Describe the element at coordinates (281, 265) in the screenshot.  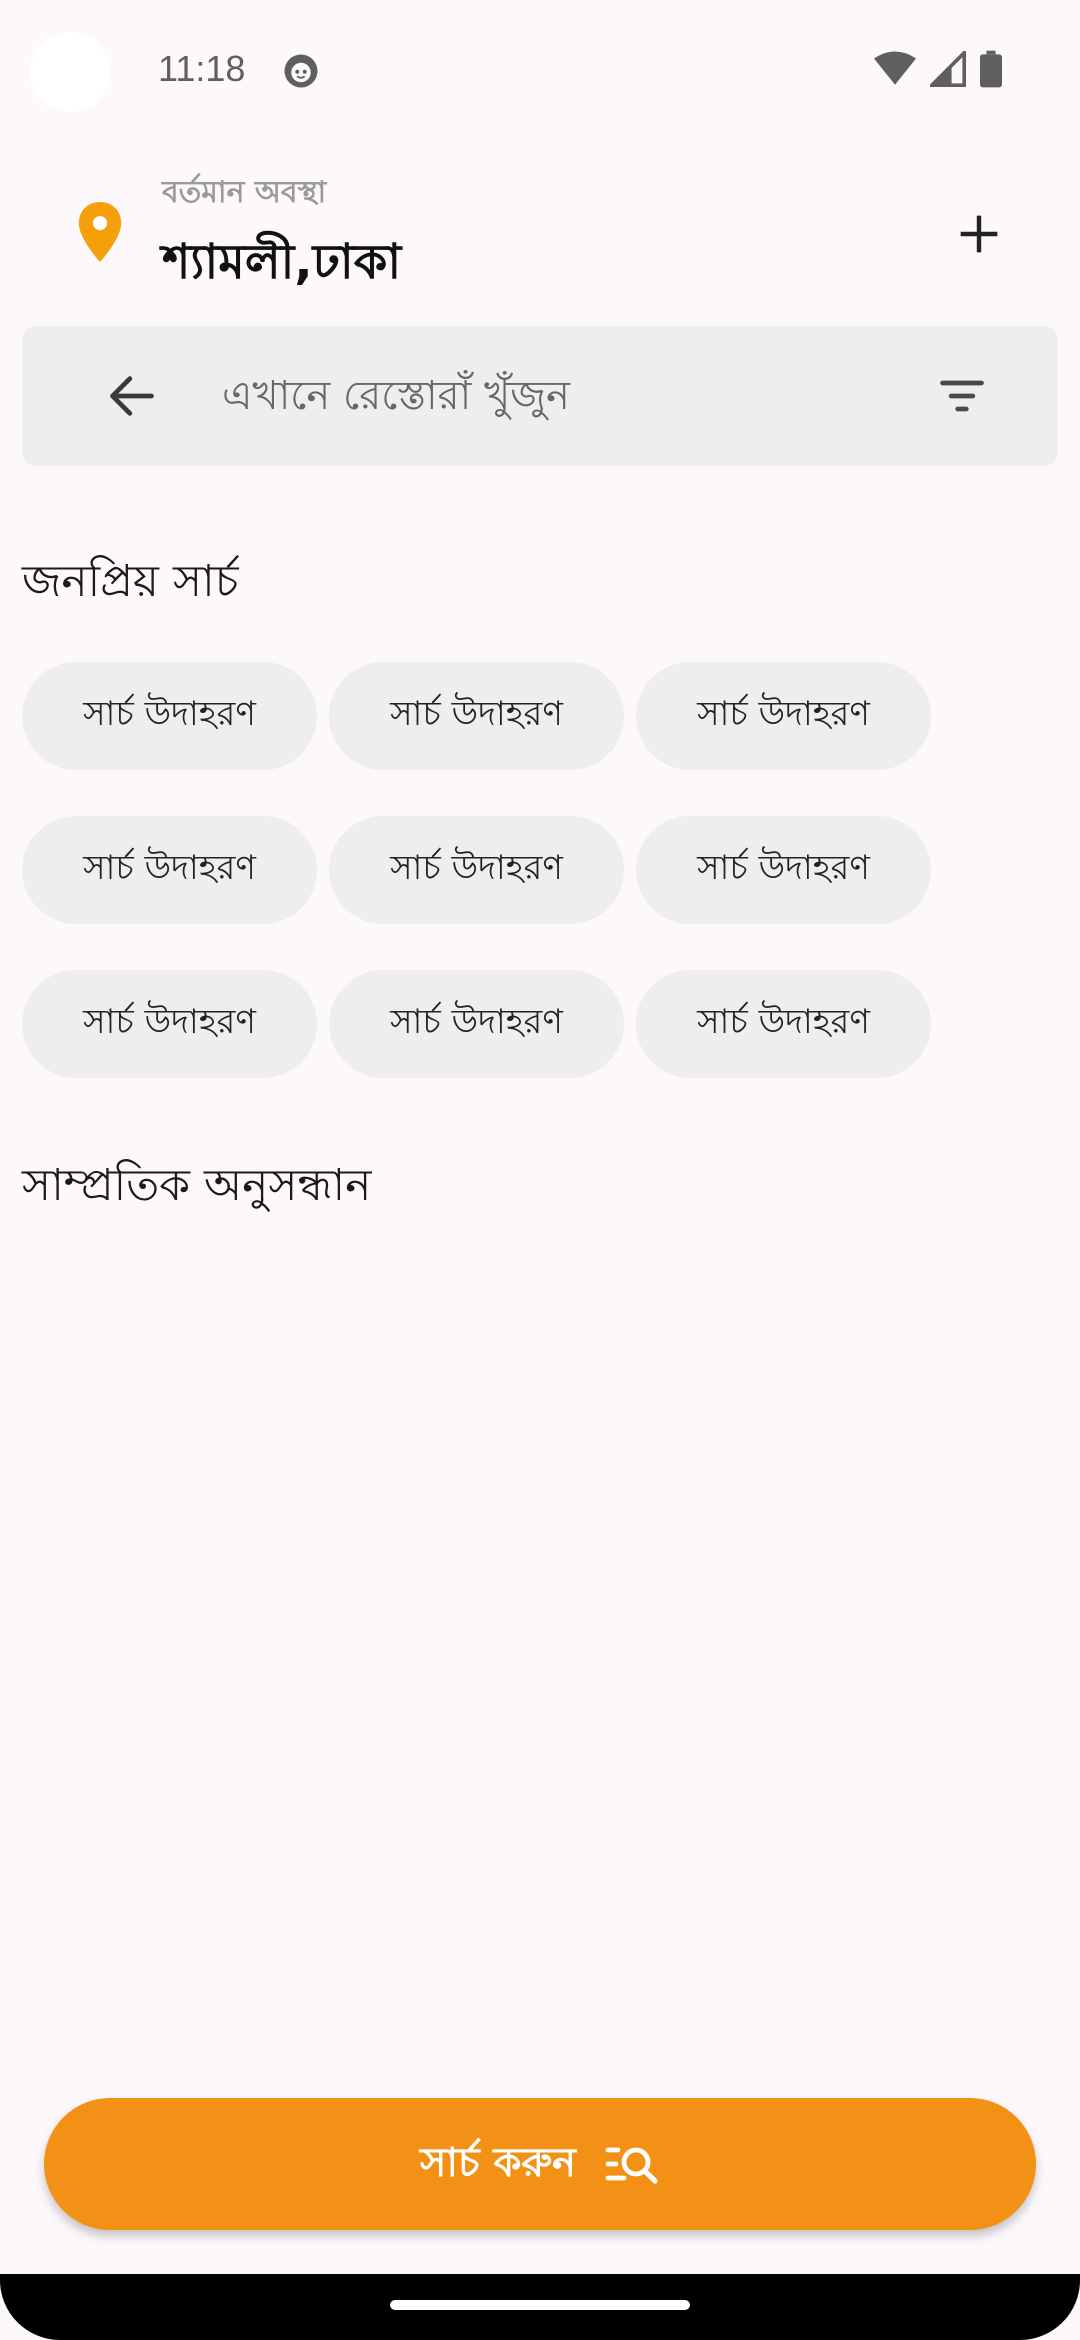
I see `location-value: শ্যামলী,ঢাকা` at that location.